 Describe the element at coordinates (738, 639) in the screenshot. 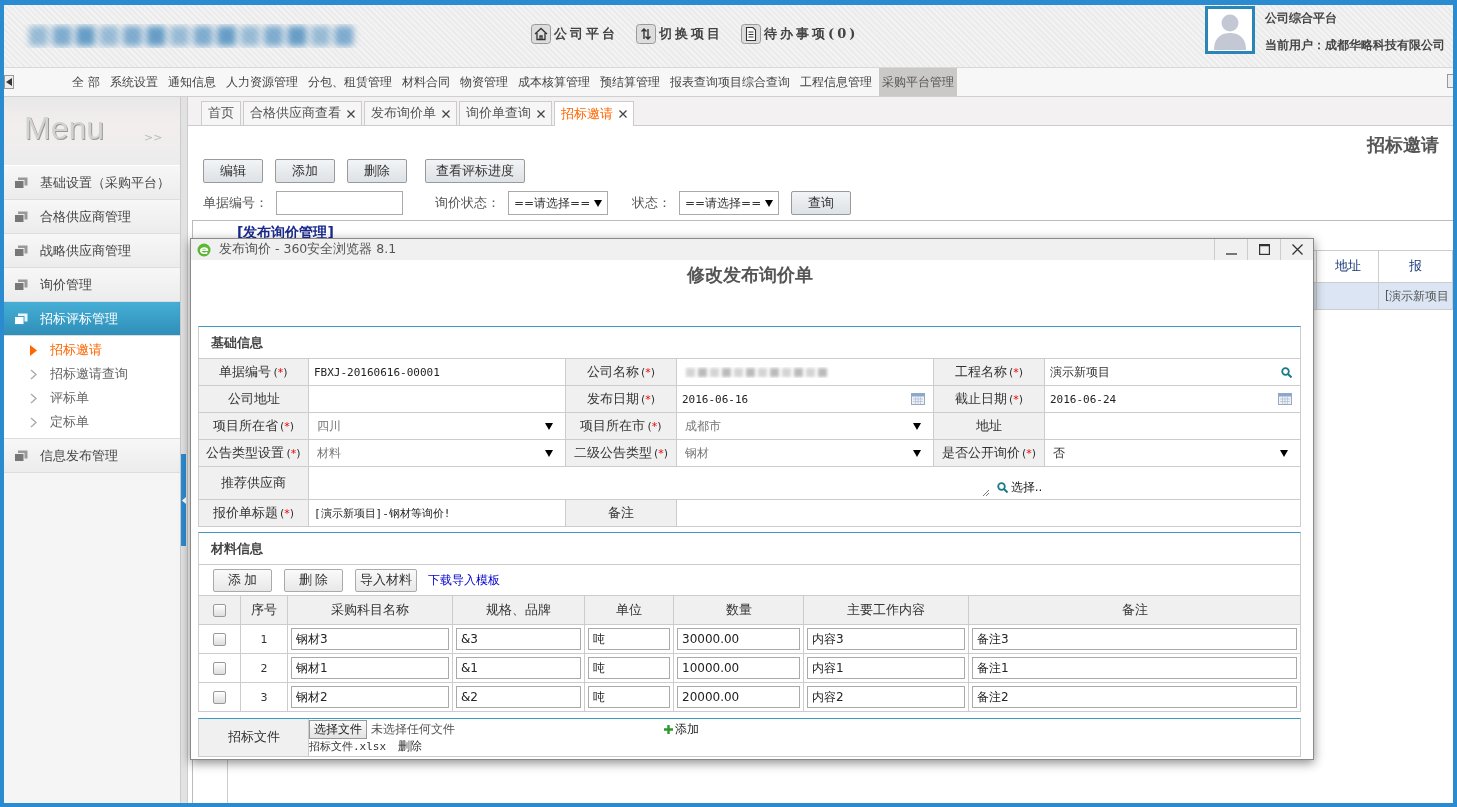

I see `text-field: 30000.00` at that location.